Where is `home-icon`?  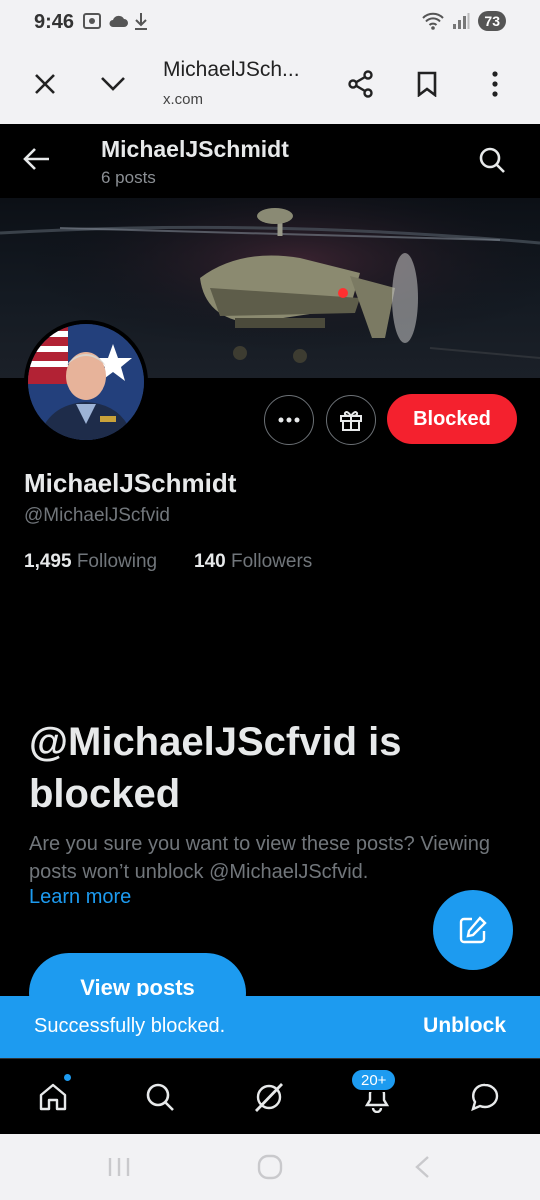
home-icon is located at coordinates (53, 1097).